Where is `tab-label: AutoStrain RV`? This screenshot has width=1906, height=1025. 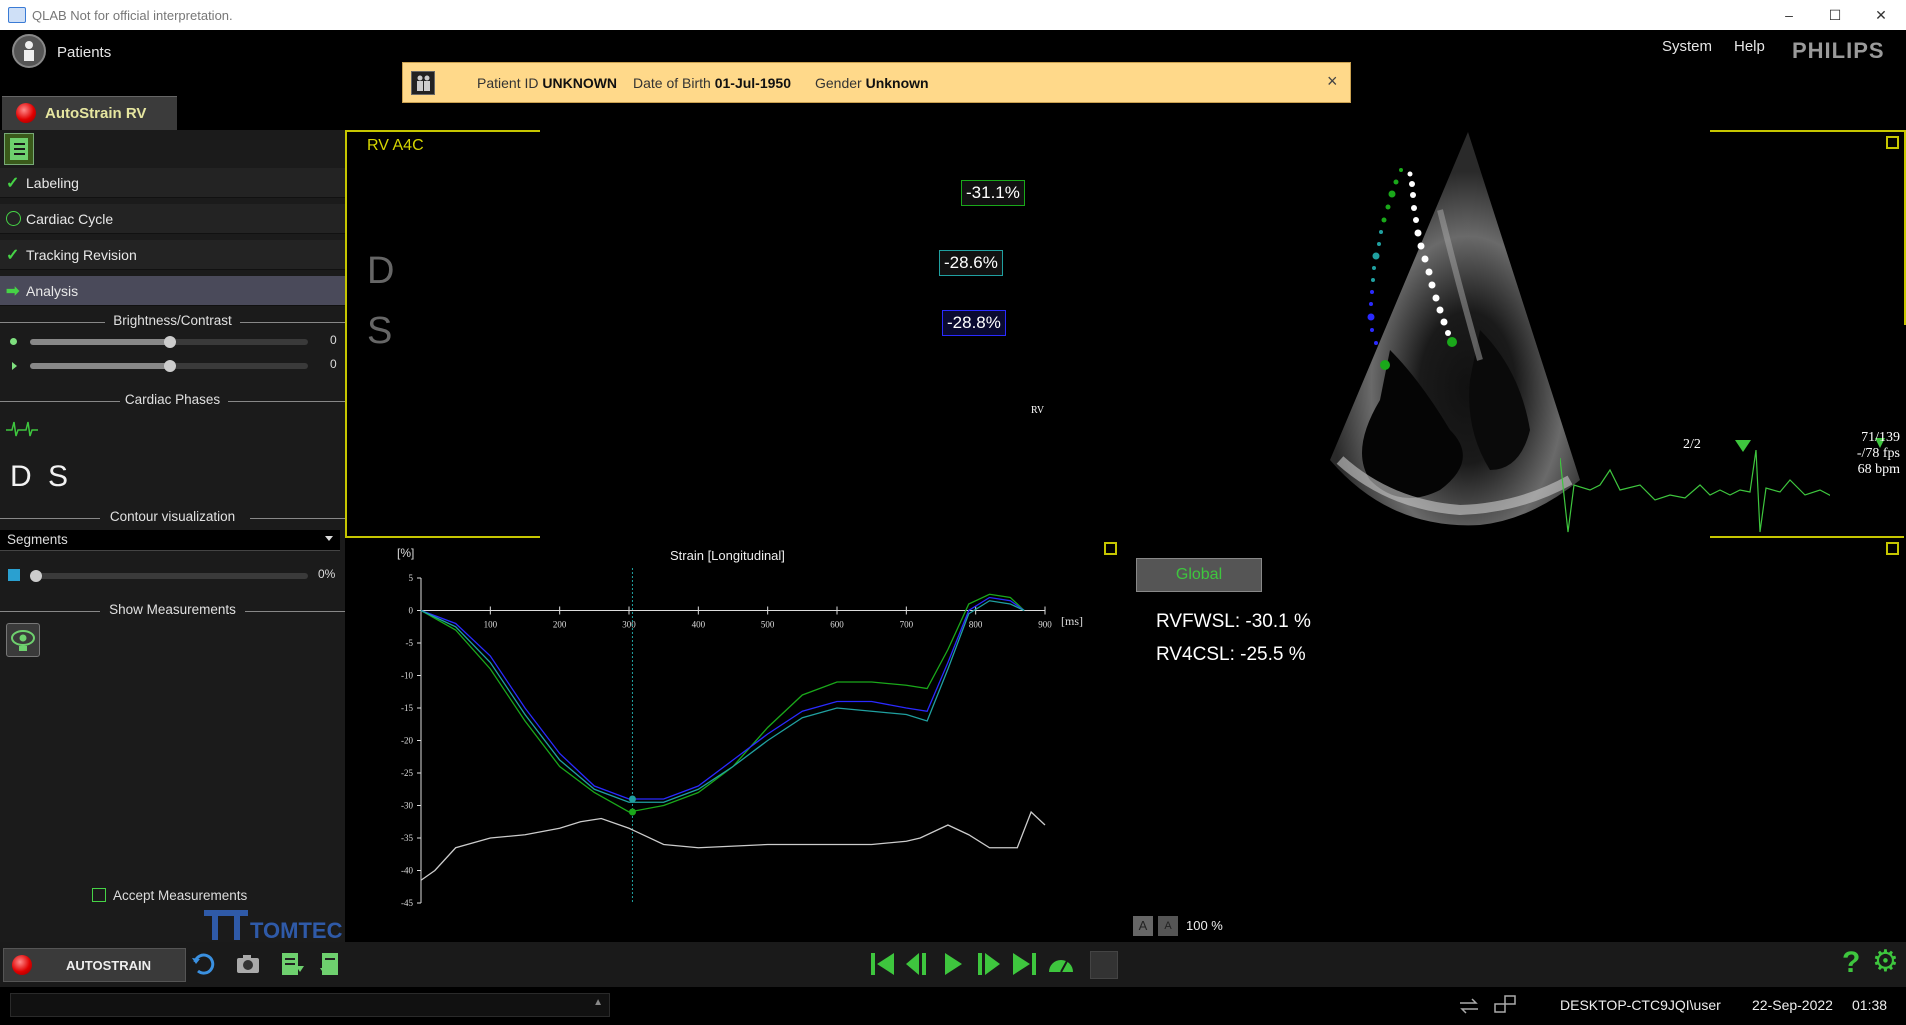
tab-label: AutoStrain RV is located at coordinates (96, 113).